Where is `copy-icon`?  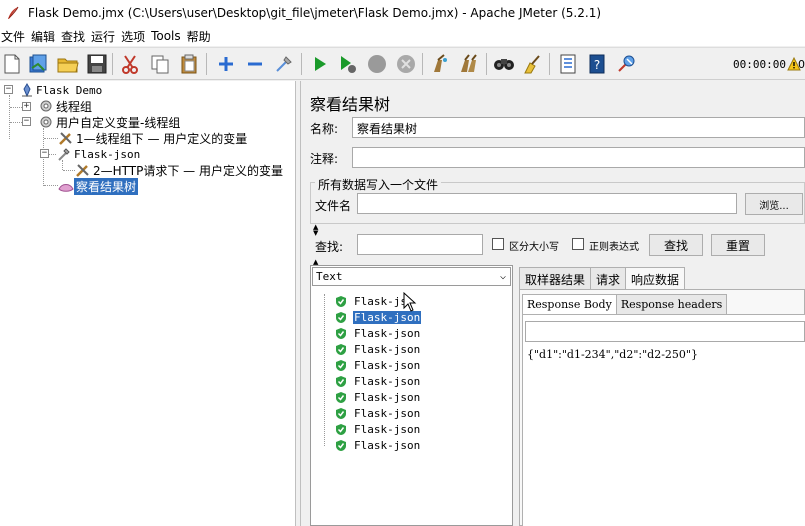 copy-icon is located at coordinates (160, 64).